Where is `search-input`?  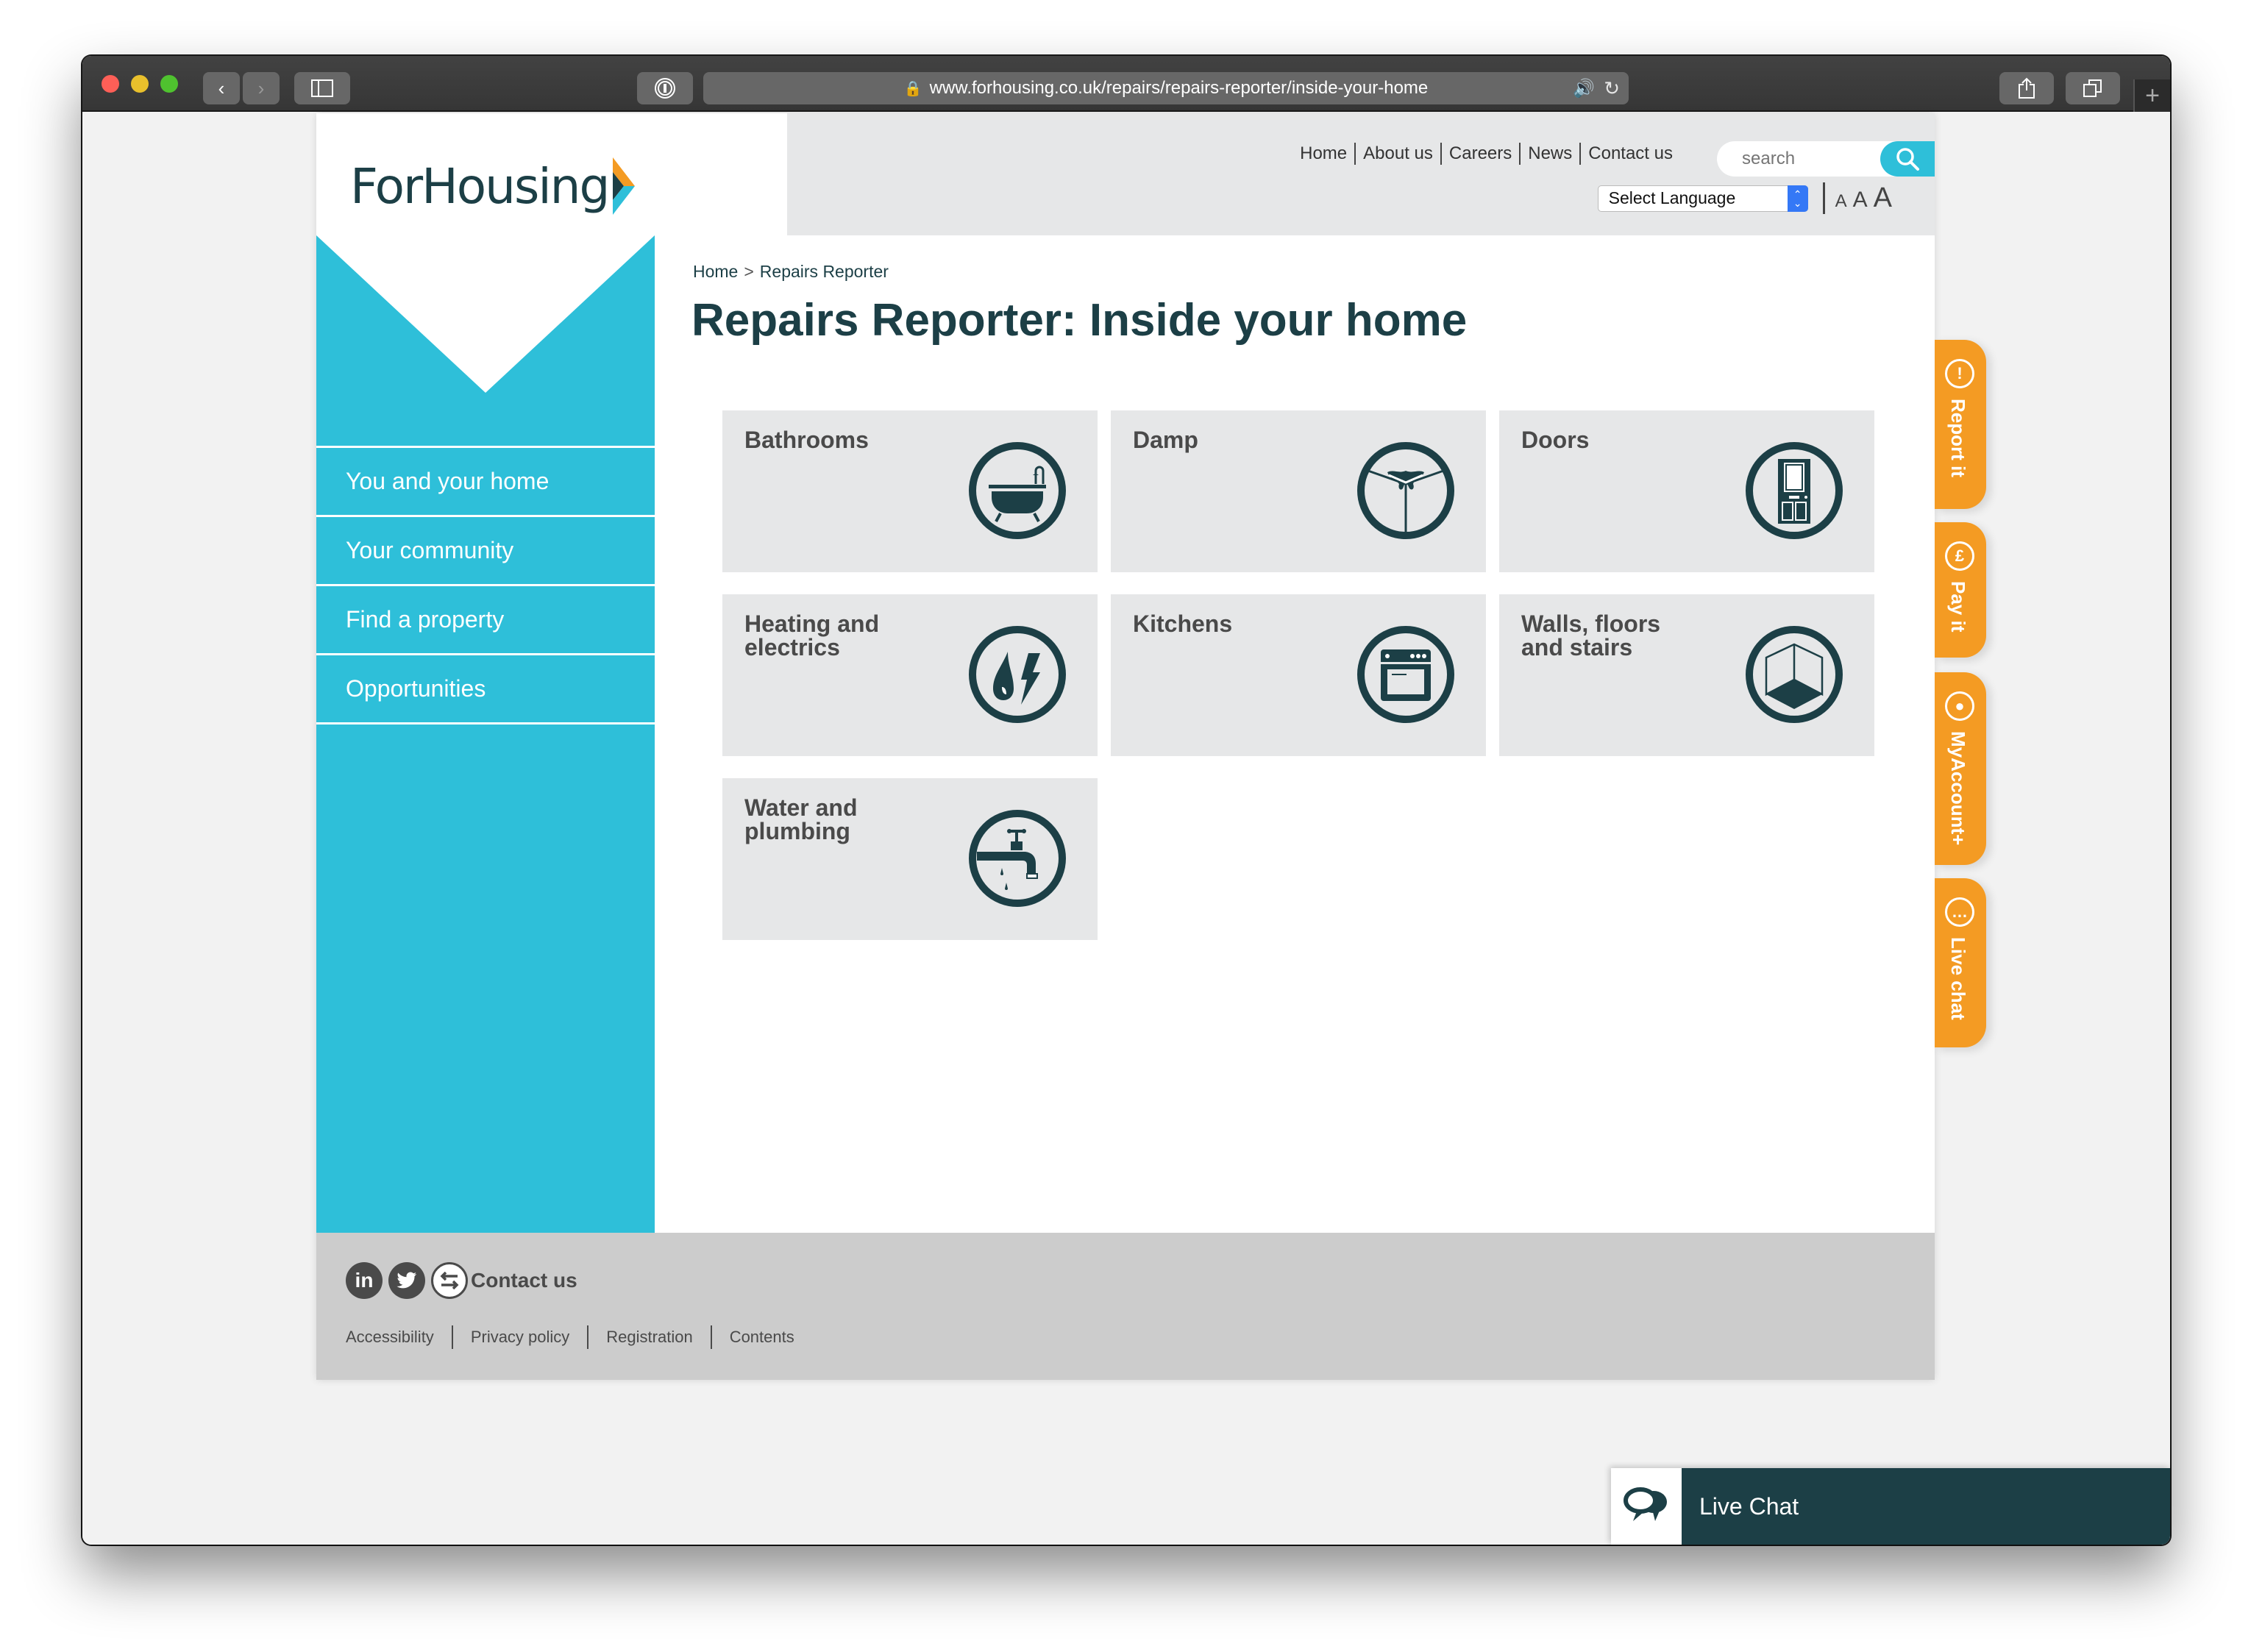 search-input is located at coordinates (1812, 159).